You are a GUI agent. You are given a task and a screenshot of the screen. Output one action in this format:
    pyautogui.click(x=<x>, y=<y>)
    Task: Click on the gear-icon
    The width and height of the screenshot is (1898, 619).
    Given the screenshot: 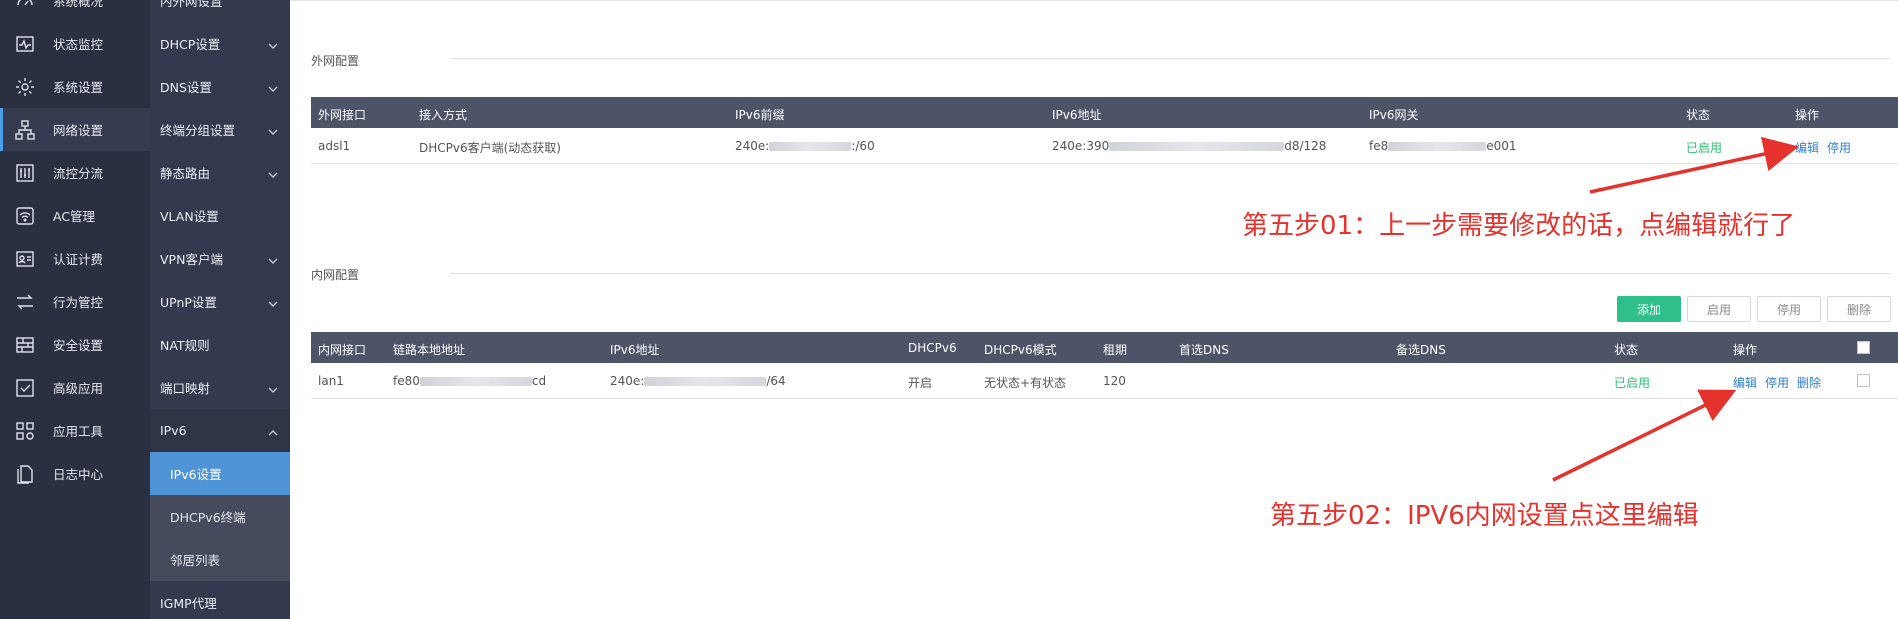 What is the action you would take?
    pyautogui.click(x=25, y=87)
    